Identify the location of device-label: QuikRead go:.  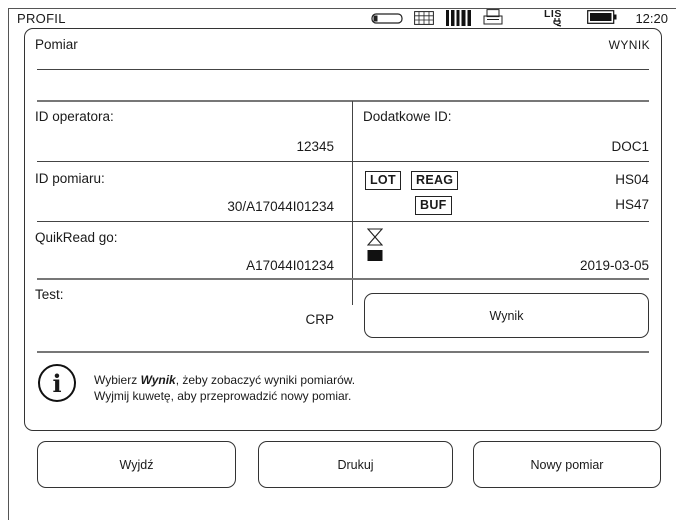
(76, 237).